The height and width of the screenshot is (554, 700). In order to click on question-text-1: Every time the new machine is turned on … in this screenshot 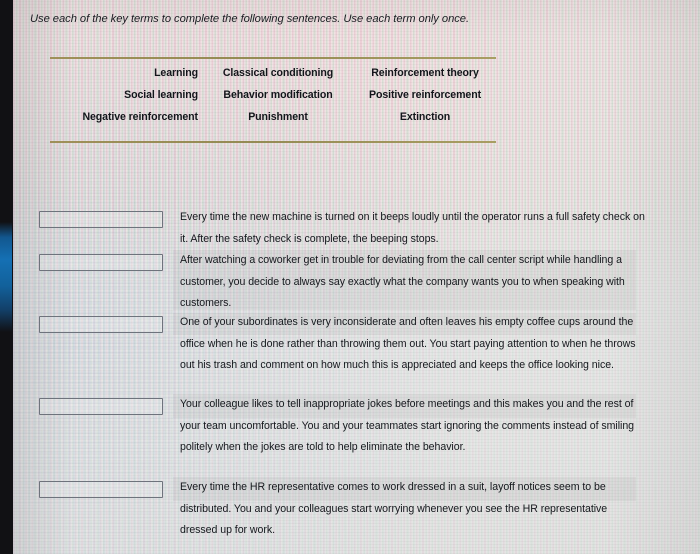, I will do `click(412, 228)`.